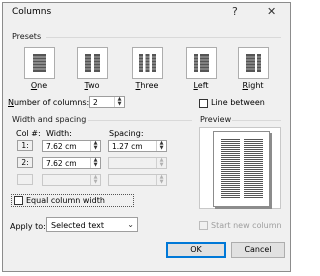 Image resolution: width=320 pixels, height=276 pixels. What do you see at coordinates (59, 133) in the screenshot?
I see `width-header: Width:` at bounding box center [59, 133].